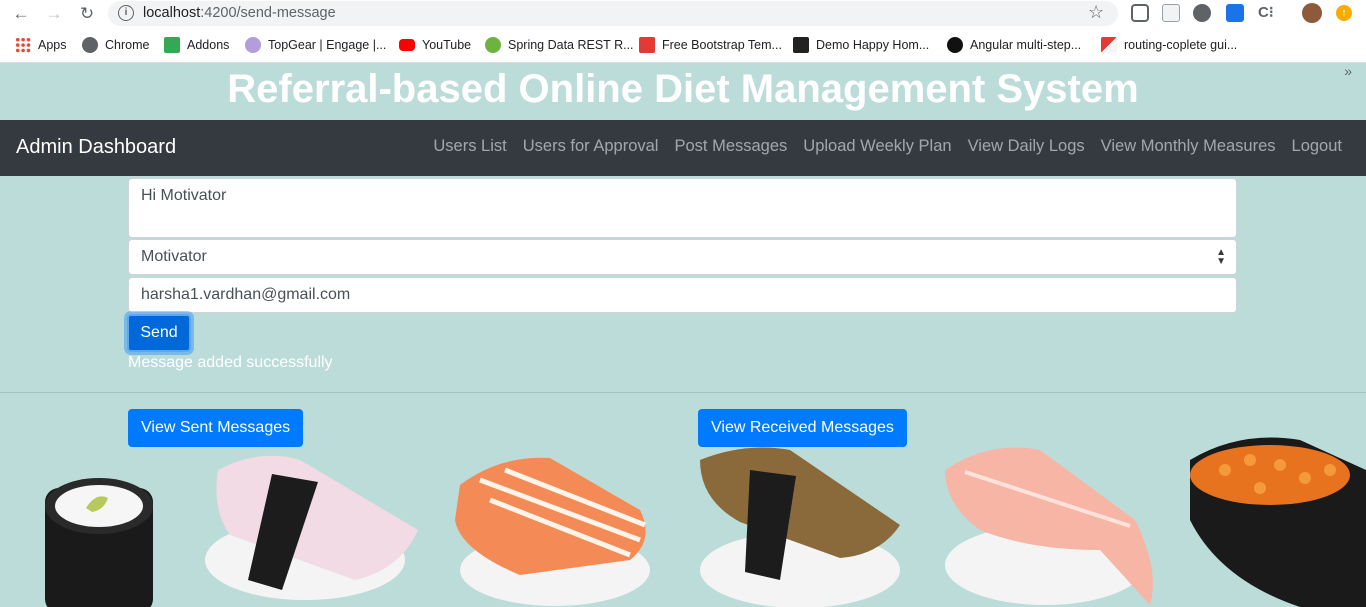 This screenshot has width=1366, height=607. What do you see at coordinates (552, 531) in the screenshot?
I see `salmon-nigiri-image` at bounding box center [552, 531].